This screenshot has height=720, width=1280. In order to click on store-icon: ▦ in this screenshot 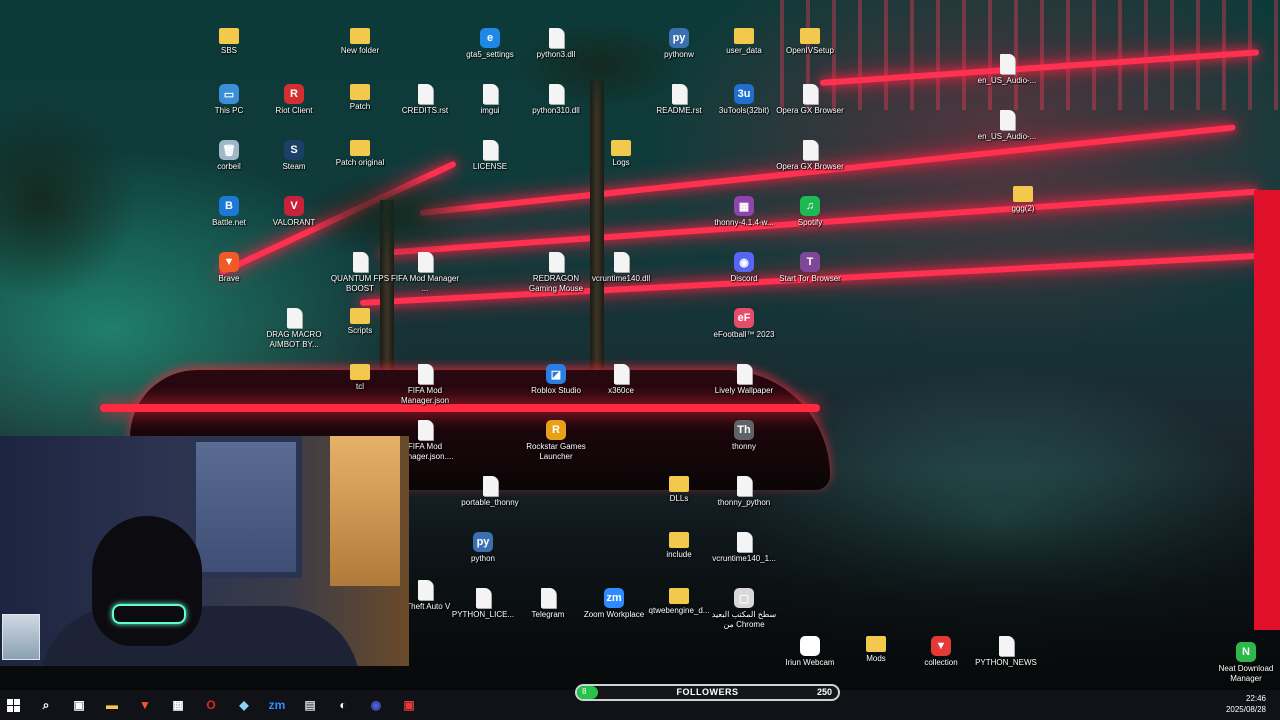, I will do `click(178, 705)`.